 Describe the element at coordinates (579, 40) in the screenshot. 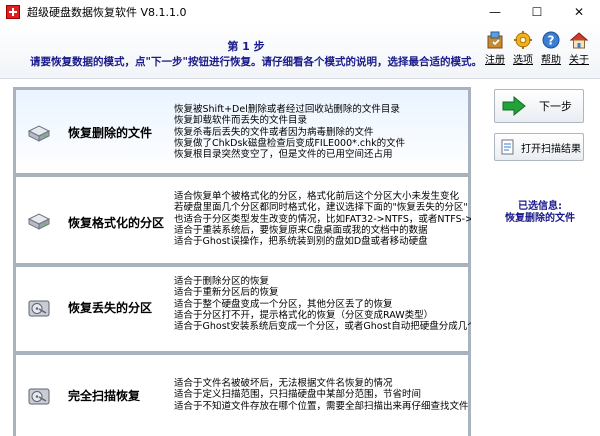

I see `home-icon` at that location.